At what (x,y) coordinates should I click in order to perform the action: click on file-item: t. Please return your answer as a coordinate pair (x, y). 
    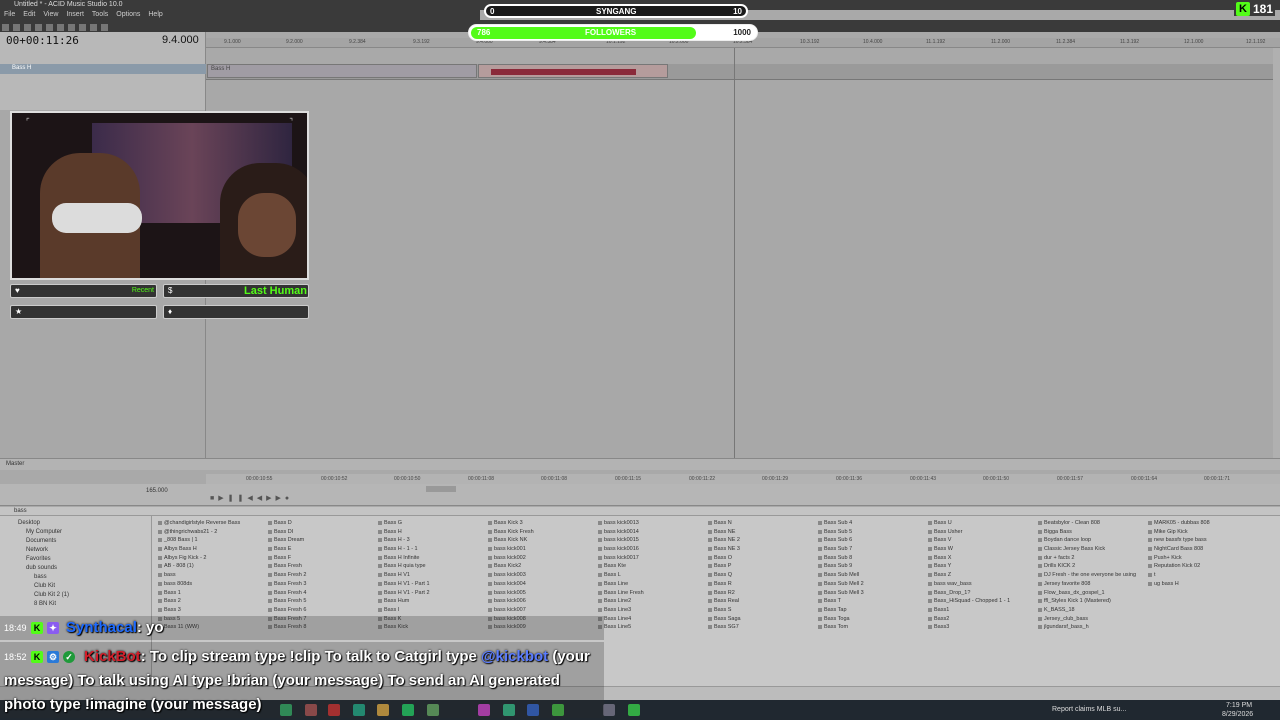
    Looking at the image, I should click on (1202, 575).